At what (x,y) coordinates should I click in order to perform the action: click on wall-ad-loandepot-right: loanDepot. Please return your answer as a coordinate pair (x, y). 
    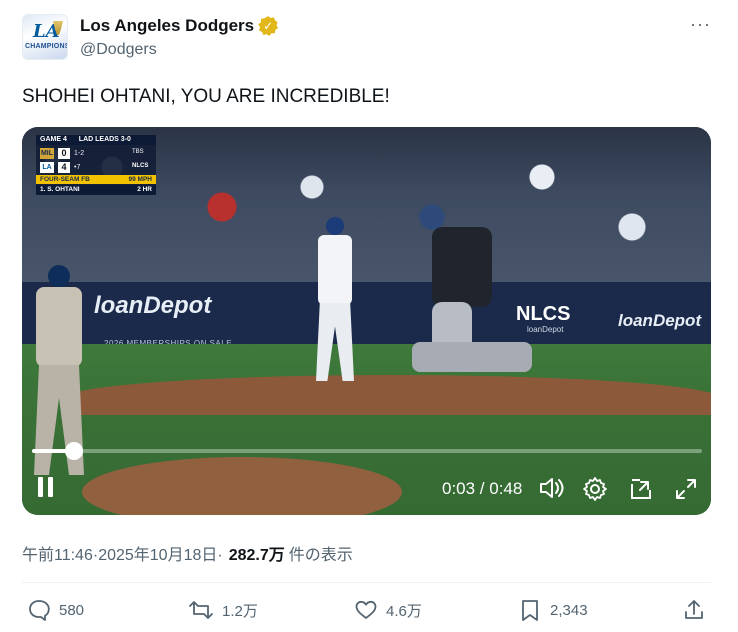
    Looking at the image, I should click on (660, 320).